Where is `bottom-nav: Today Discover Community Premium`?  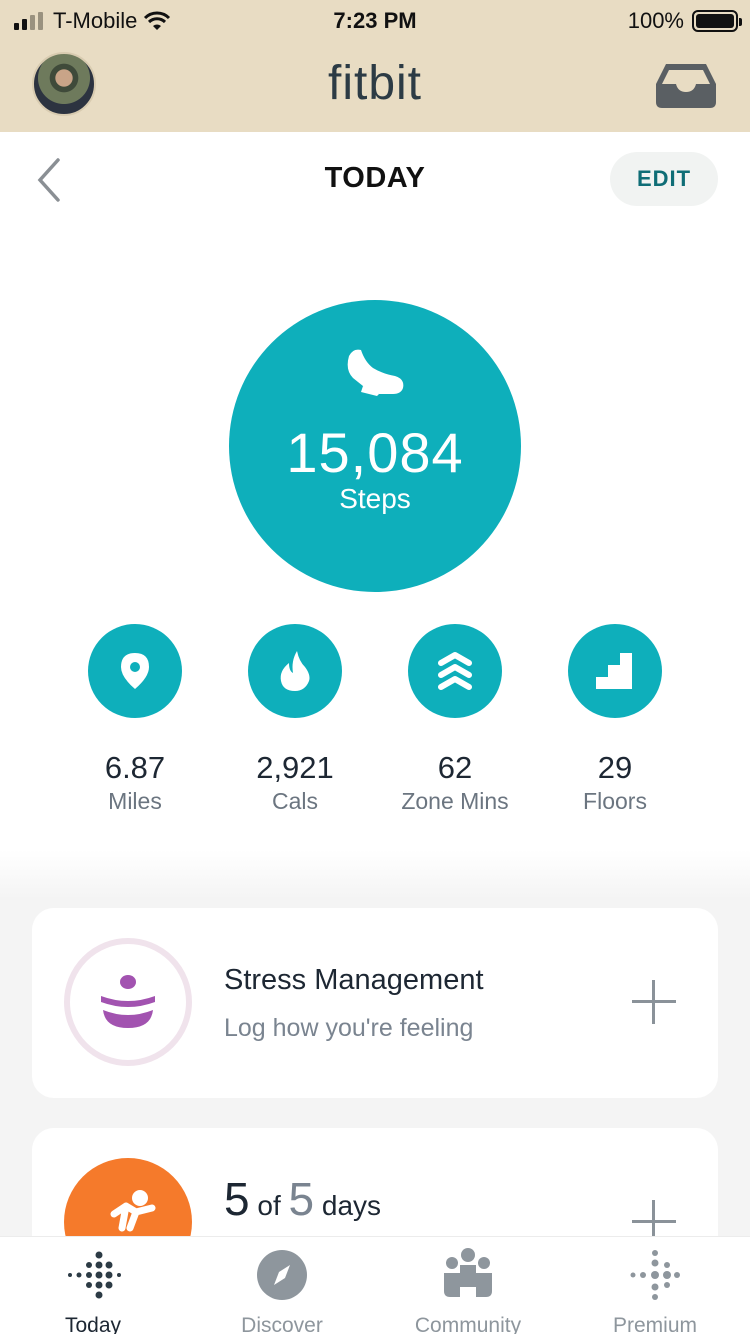
bottom-nav: Today Discover Community Premium is located at coordinates (375, 1285).